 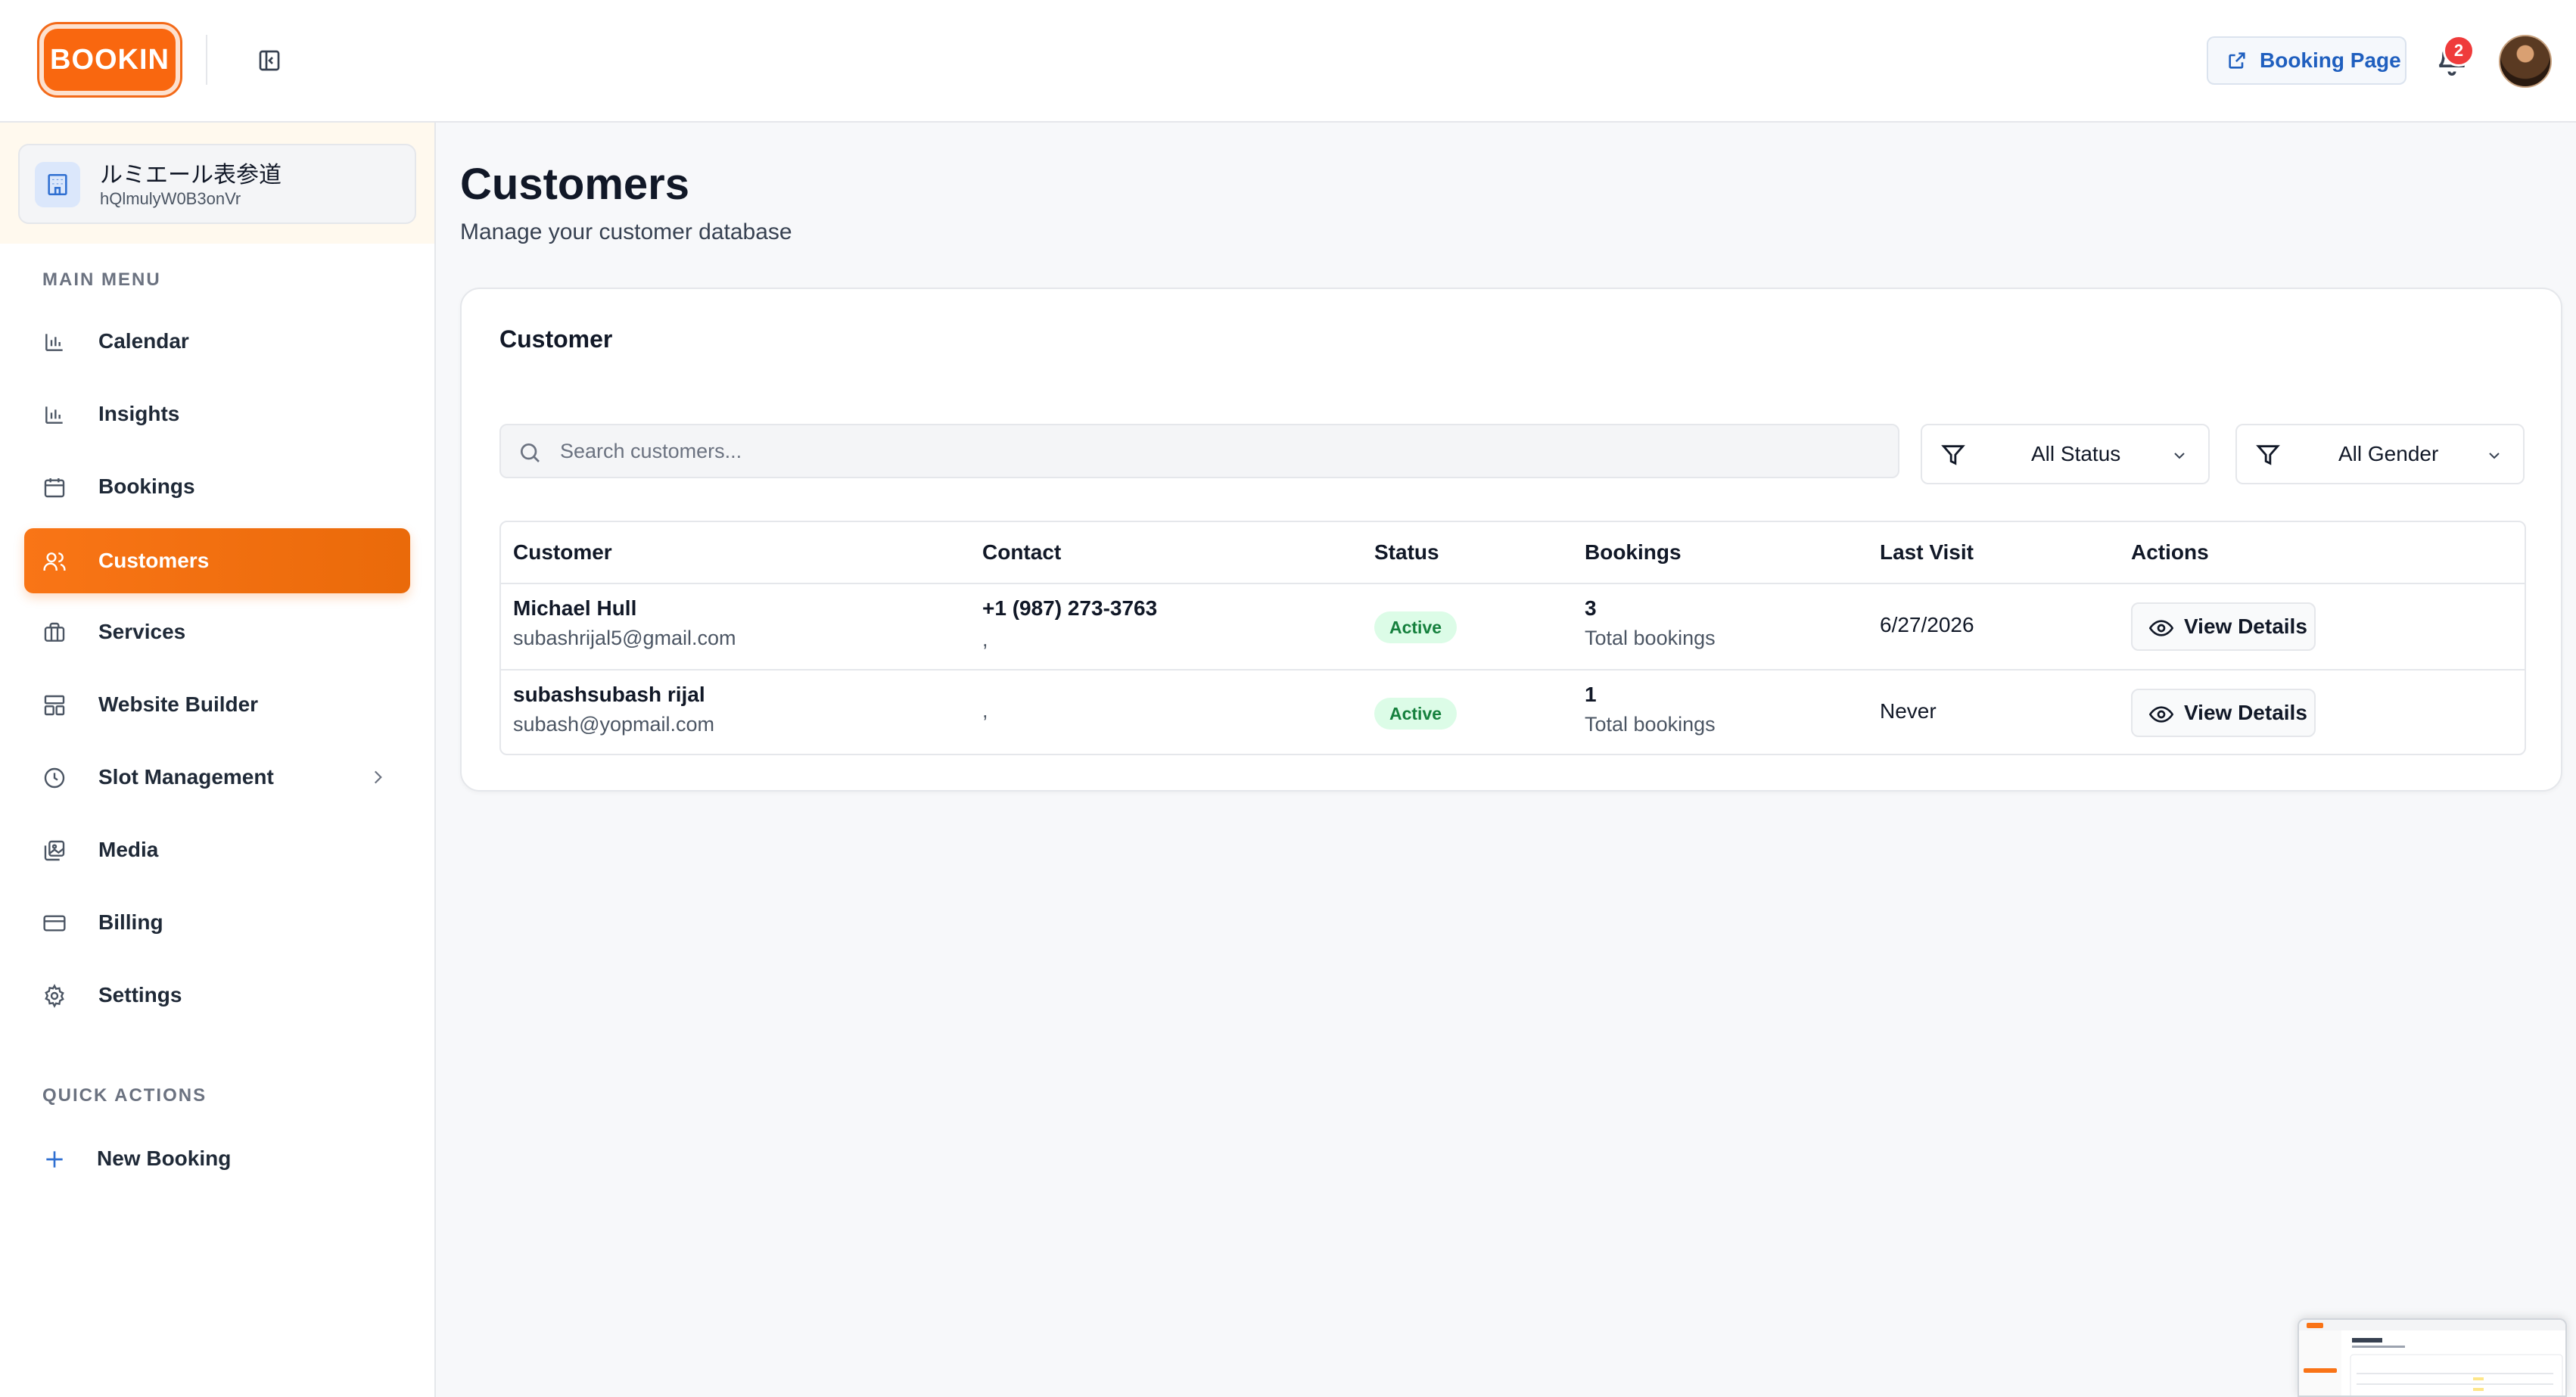 What do you see at coordinates (206, 60) in the screenshot?
I see `header-divider` at bounding box center [206, 60].